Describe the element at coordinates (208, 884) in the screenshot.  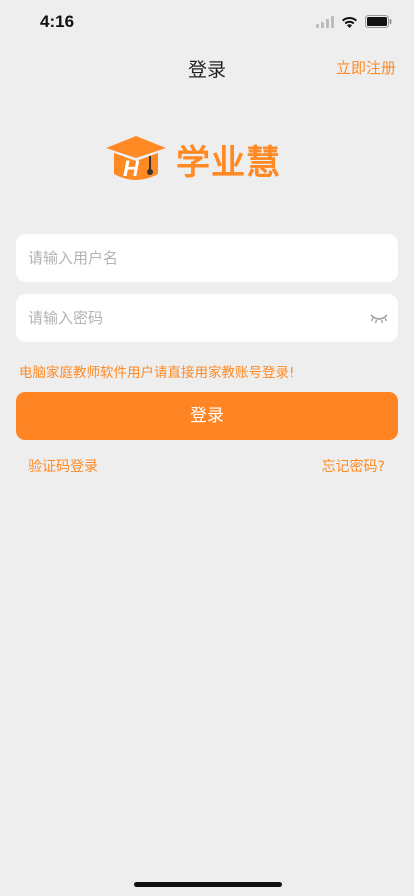
I see `home-indicator` at that location.